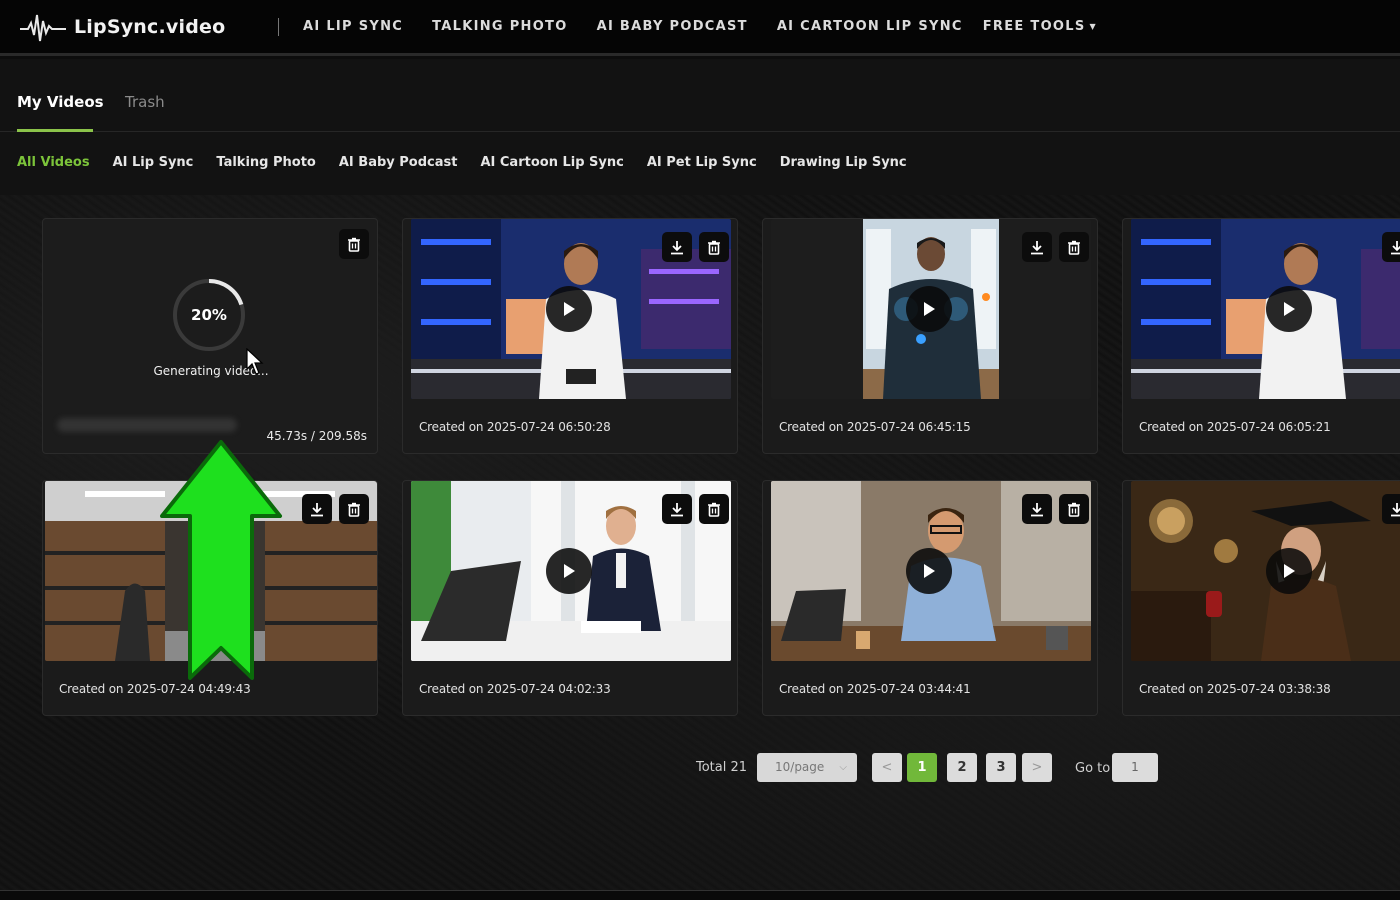 The height and width of the screenshot is (900, 1400). What do you see at coordinates (398, 162) in the screenshot?
I see `filter-ai-baby-podcast: AI Baby Podcast` at bounding box center [398, 162].